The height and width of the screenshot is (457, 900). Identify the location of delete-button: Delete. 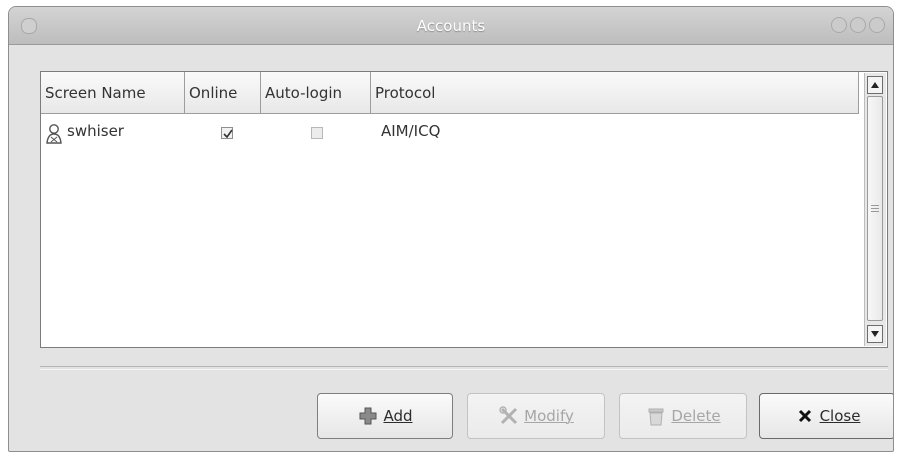
(683, 416).